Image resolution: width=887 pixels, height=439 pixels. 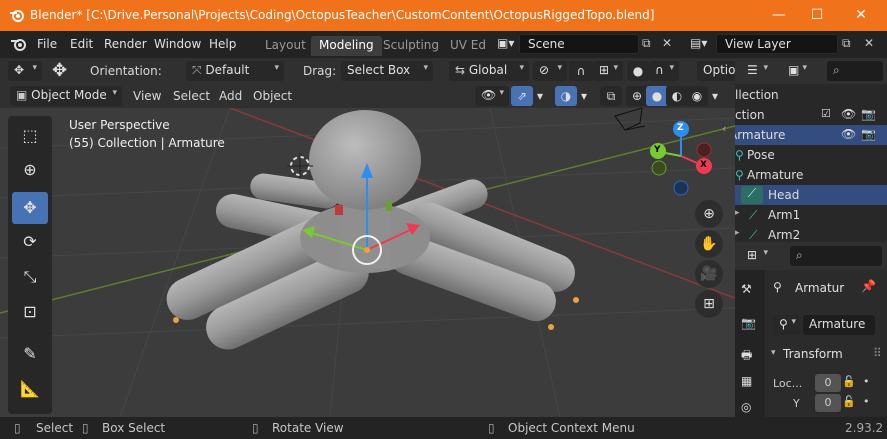 What do you see at coordinates (30, 242) in the screenshot?
I see `rotate-tool-icon: ⟳` at bounding box center [30, 242].